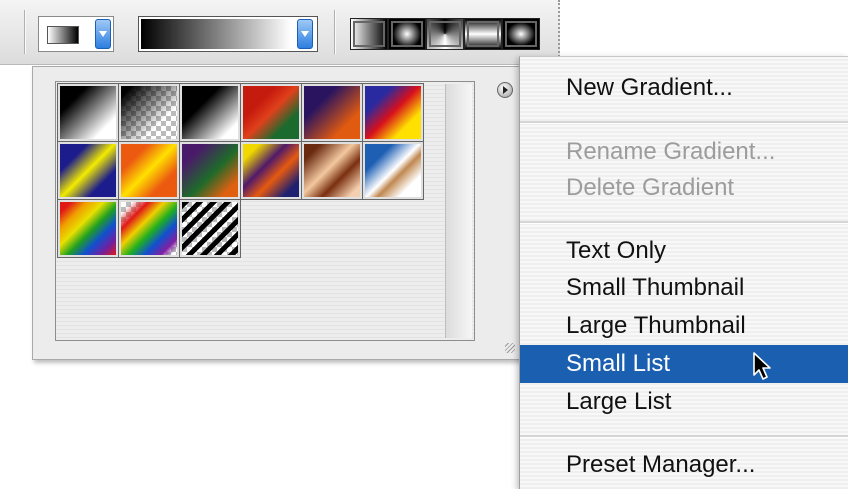  Describe the element at coordinates (458, 211) in the screenshot. I see `preset-scrollbar` at that location.